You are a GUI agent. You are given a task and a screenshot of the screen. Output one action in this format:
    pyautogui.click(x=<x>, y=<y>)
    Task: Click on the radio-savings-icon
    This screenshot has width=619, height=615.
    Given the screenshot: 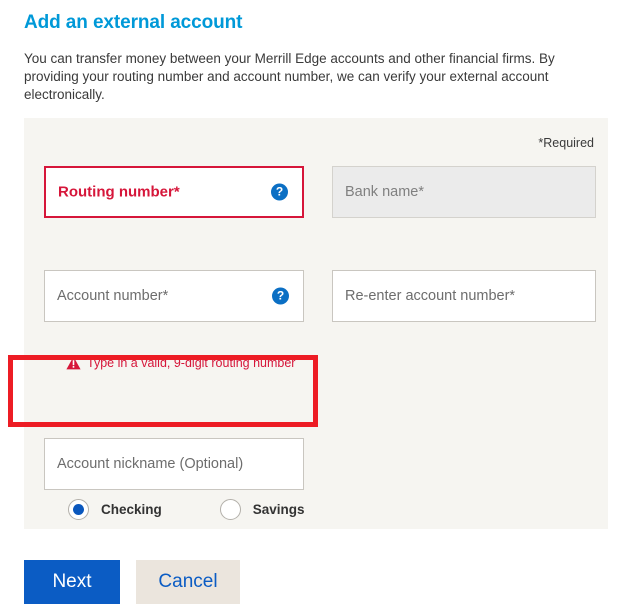 What is the action you would take?
    pyautogui.click(x=230, y=509)
    